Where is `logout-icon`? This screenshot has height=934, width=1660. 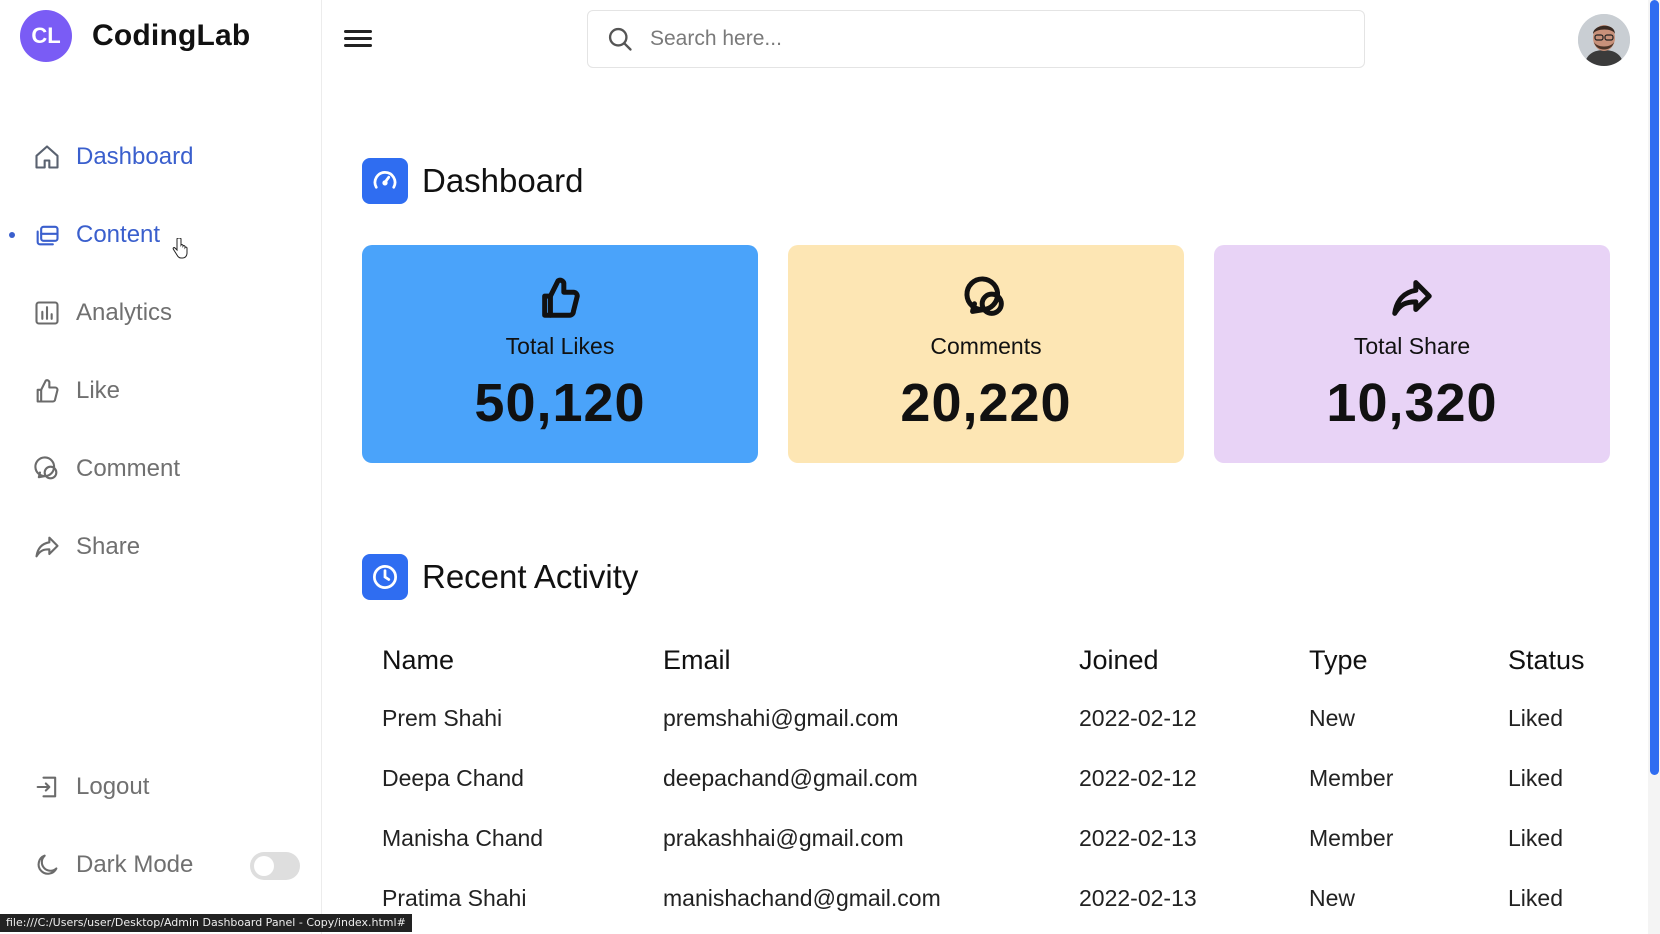
logout-icon is located at coordinates (47, 787).